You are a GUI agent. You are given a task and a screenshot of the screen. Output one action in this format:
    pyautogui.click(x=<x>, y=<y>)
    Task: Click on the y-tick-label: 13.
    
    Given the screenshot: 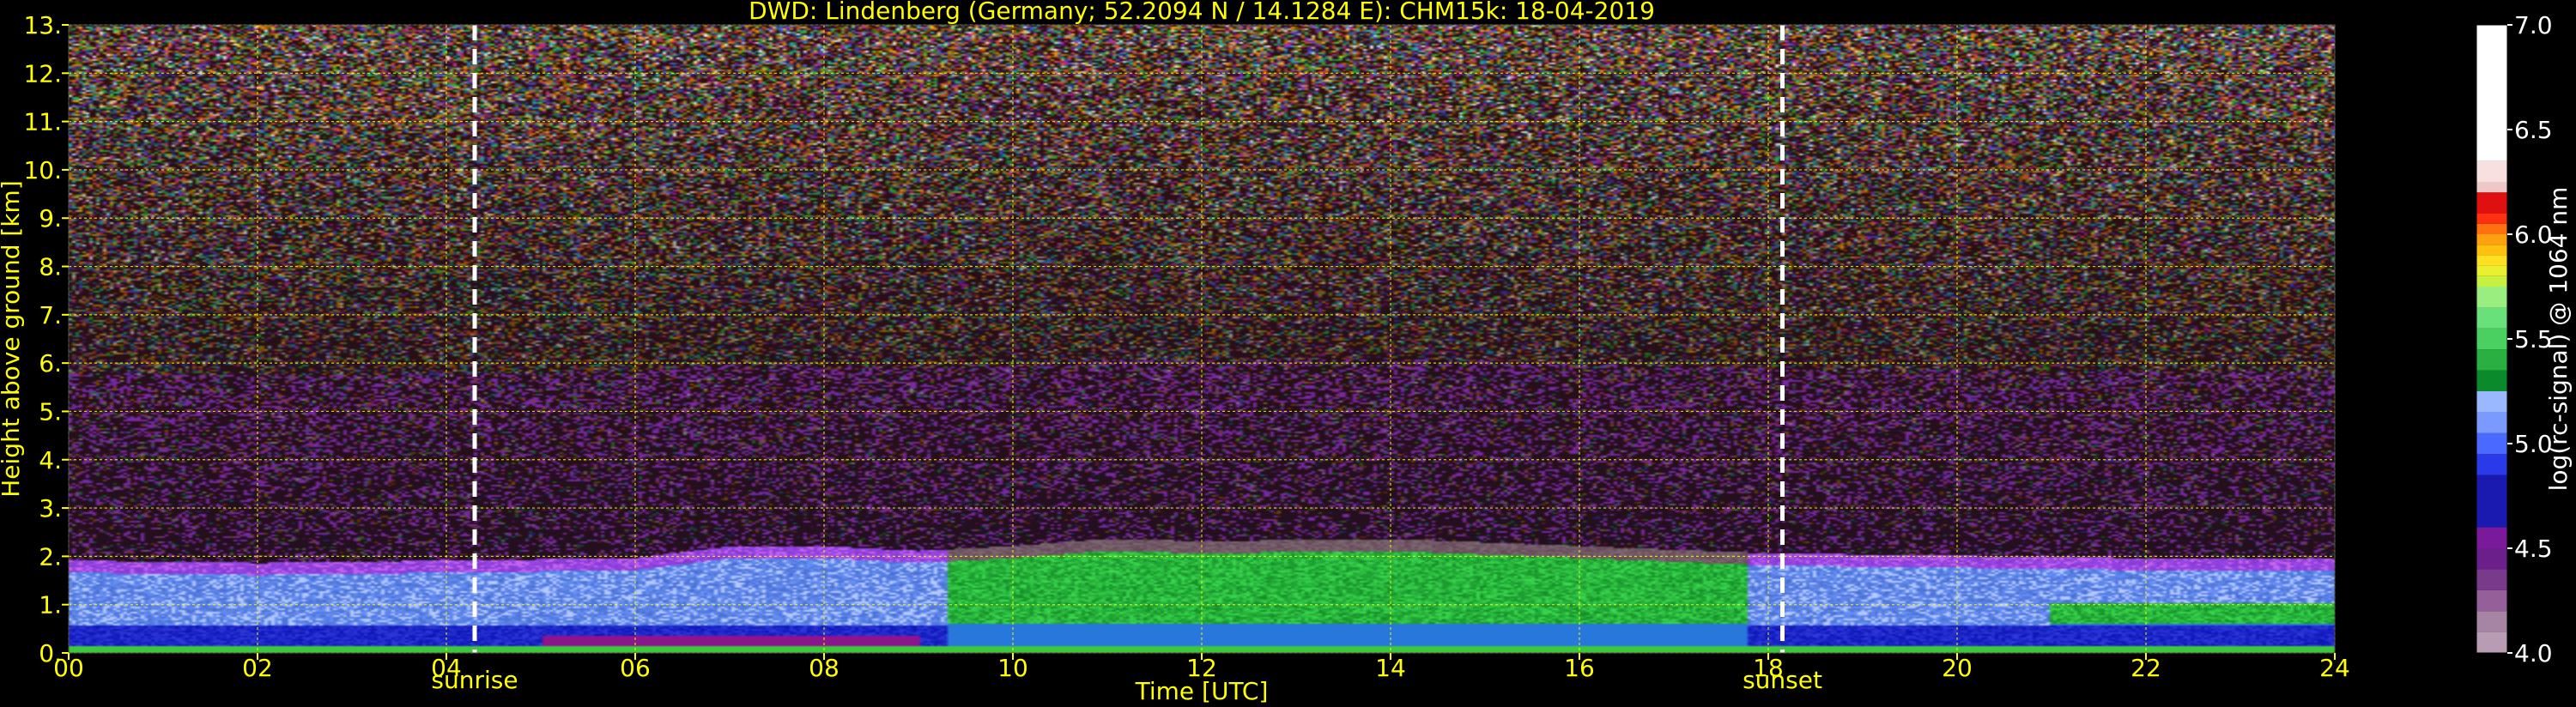 What is the action you would take?
    pyautogui.click(x=42, y=25)
    